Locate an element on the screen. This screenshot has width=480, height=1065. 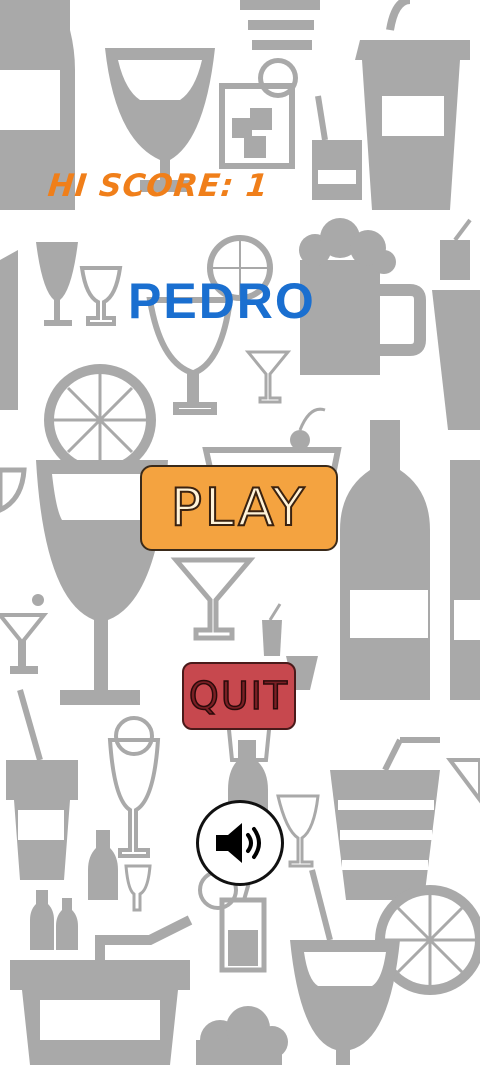
play-button-label: PLAY is located at coordinates (239, 508).